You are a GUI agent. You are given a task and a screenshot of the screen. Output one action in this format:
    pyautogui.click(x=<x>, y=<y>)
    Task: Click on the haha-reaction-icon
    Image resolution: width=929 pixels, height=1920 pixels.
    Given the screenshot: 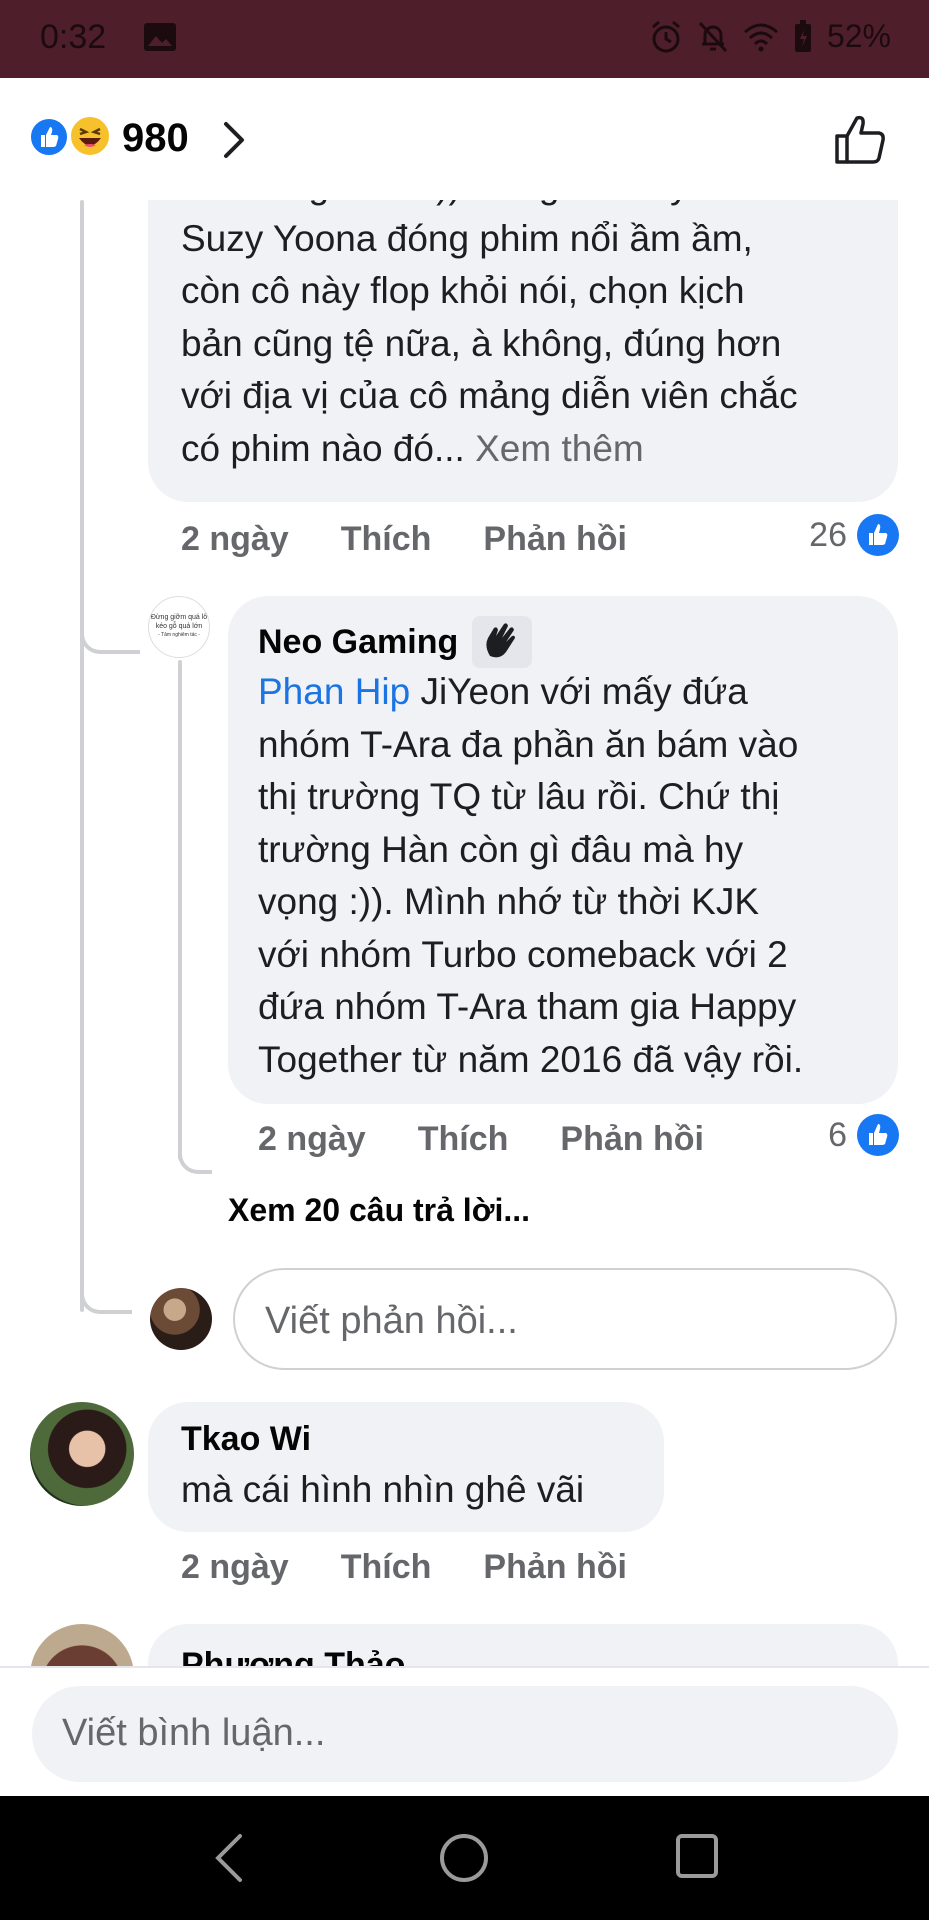 What is the action you would take?
    pyautogui.click(x=90, y=136)
    